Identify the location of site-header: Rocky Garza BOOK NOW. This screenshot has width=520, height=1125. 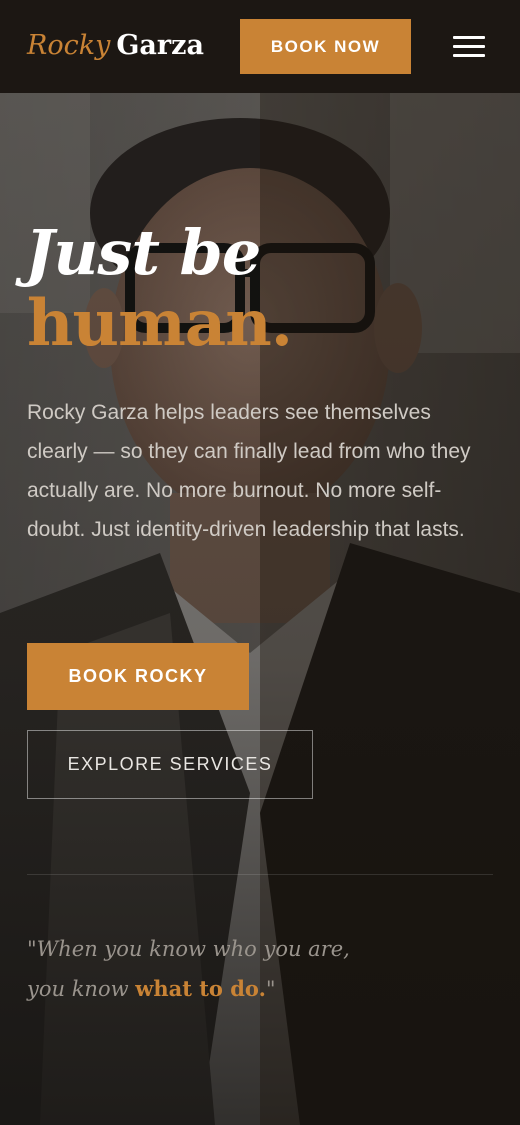
(260, 46).